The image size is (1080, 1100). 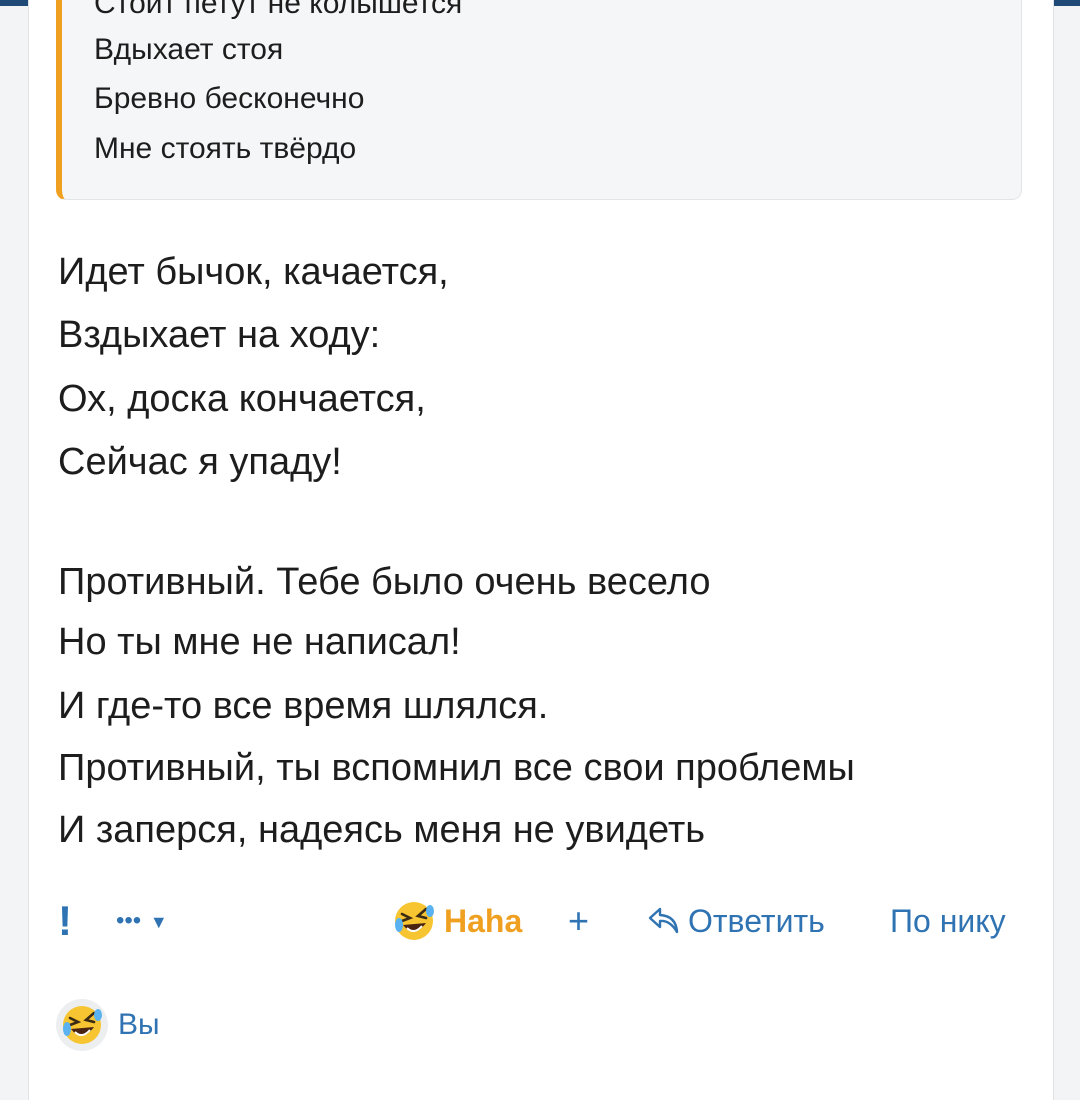 I want to click on quote-line: Вдыхает стоя, so click(x=189, y=49).